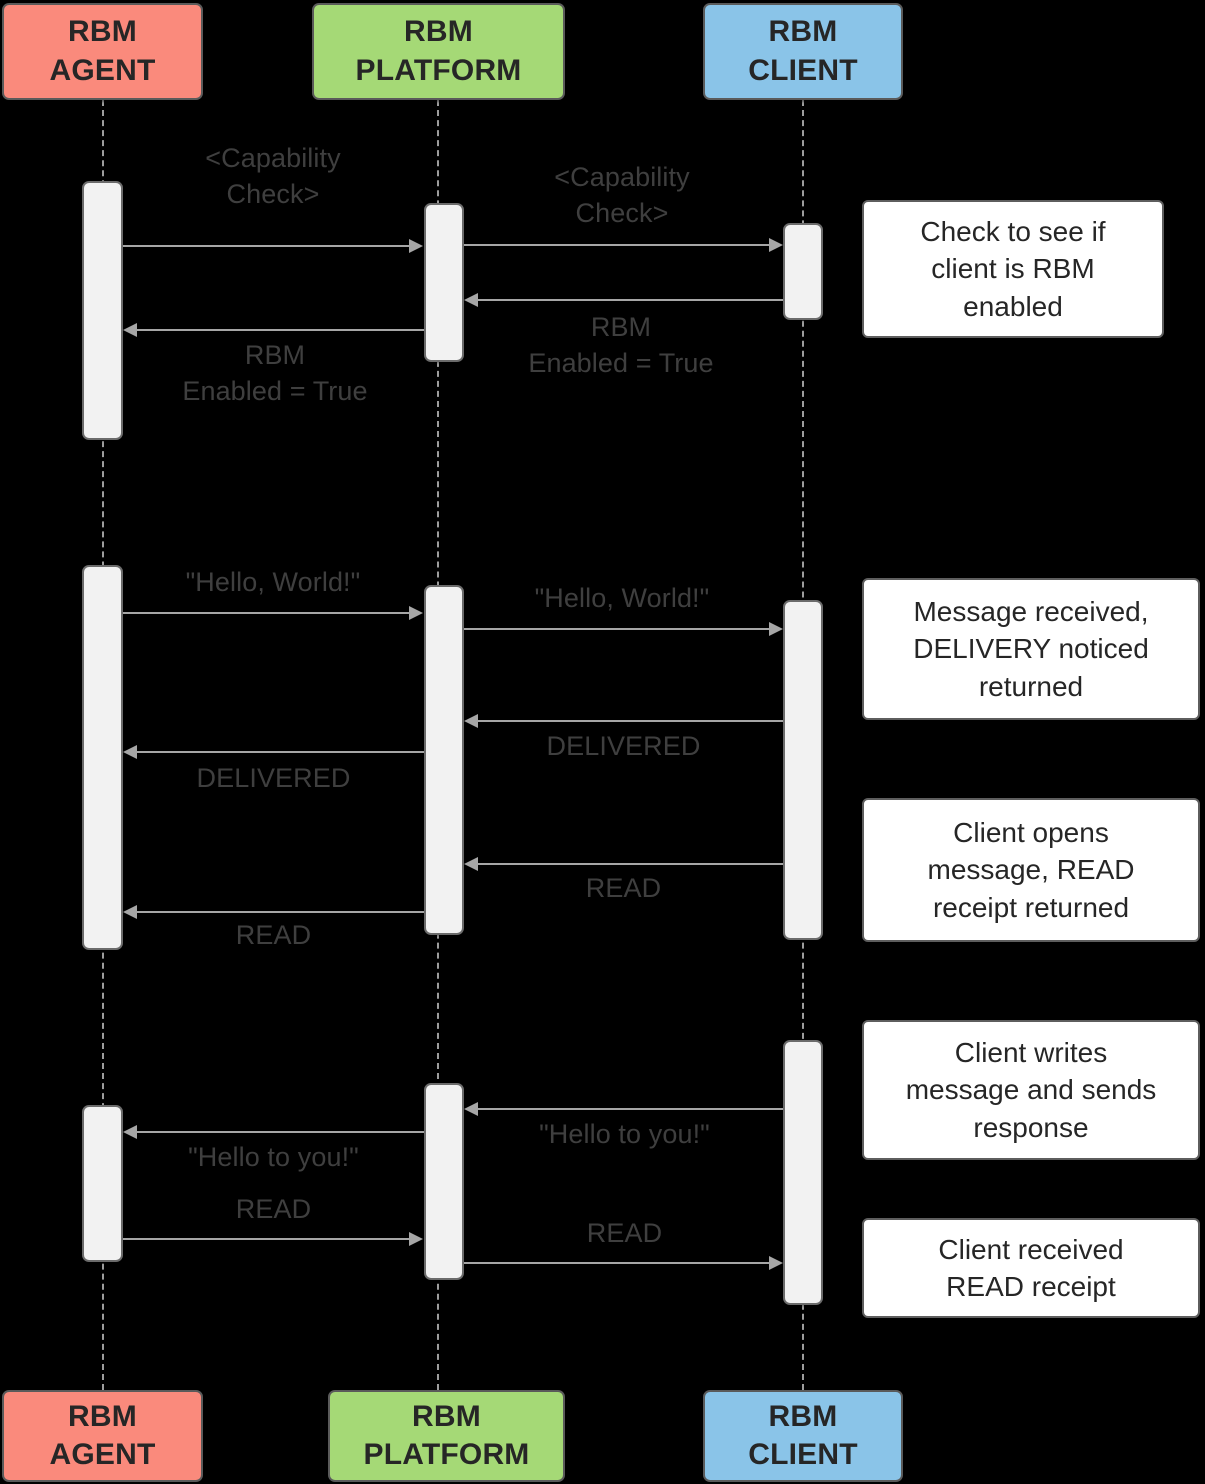  Describe the element at coordinates (438, 51) in the screenshot. I see `participant-platform-top: RBM PLATFORM` at that location.